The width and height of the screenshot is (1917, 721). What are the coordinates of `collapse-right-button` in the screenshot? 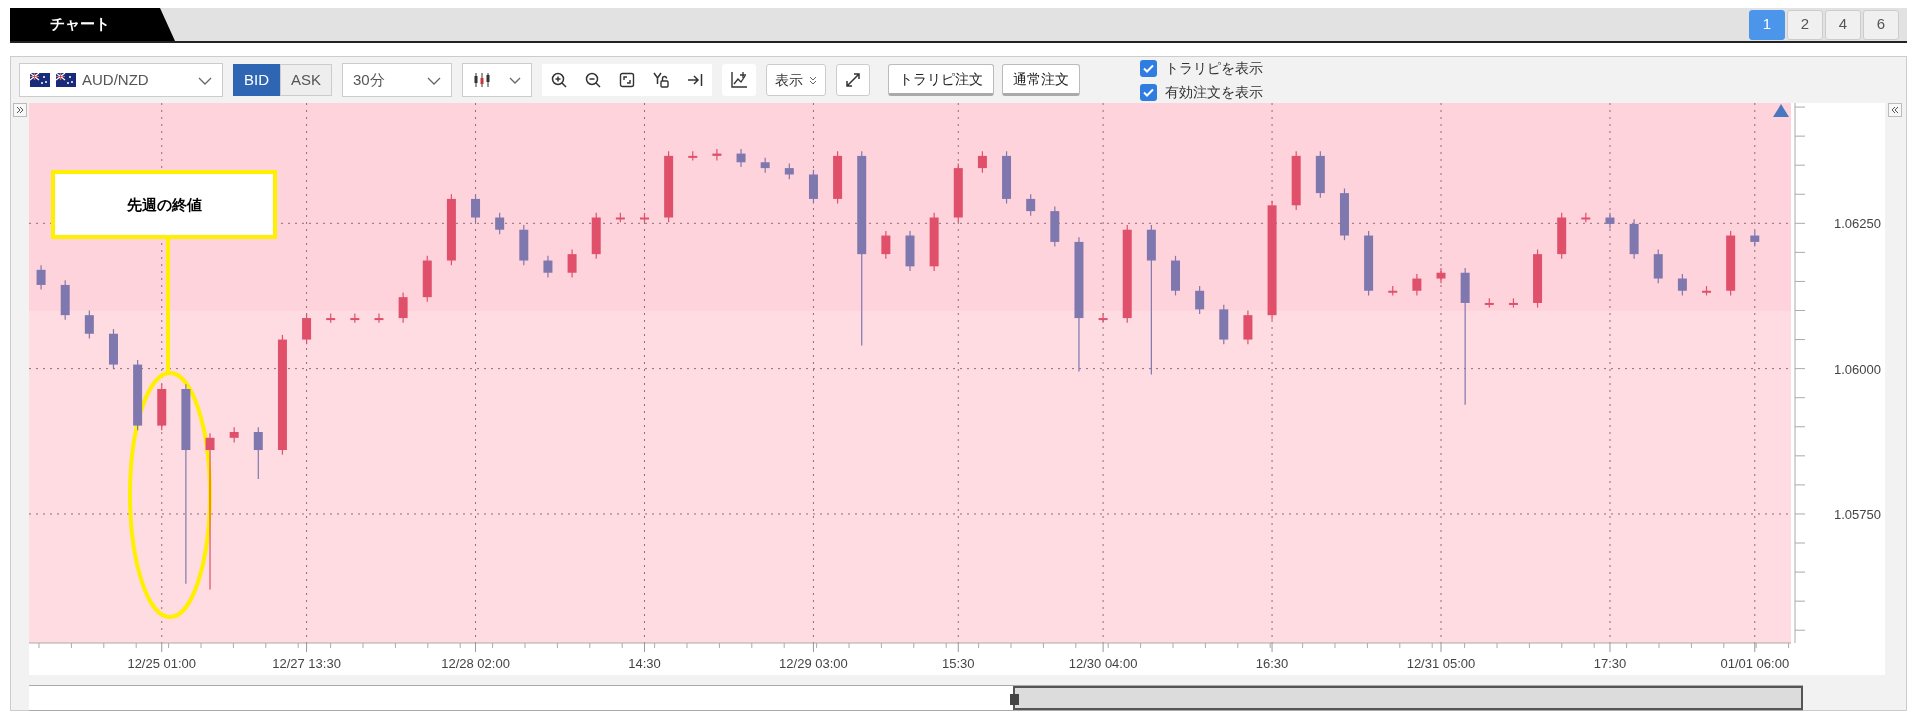 It's located at (1895, 110).